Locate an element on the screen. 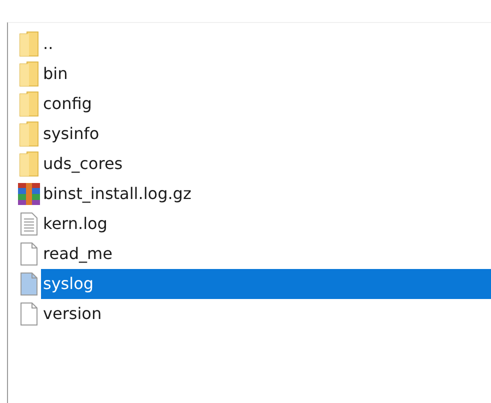 This screenshot has width=491, height=403. file-name: config is located at coordinates (266, 104).